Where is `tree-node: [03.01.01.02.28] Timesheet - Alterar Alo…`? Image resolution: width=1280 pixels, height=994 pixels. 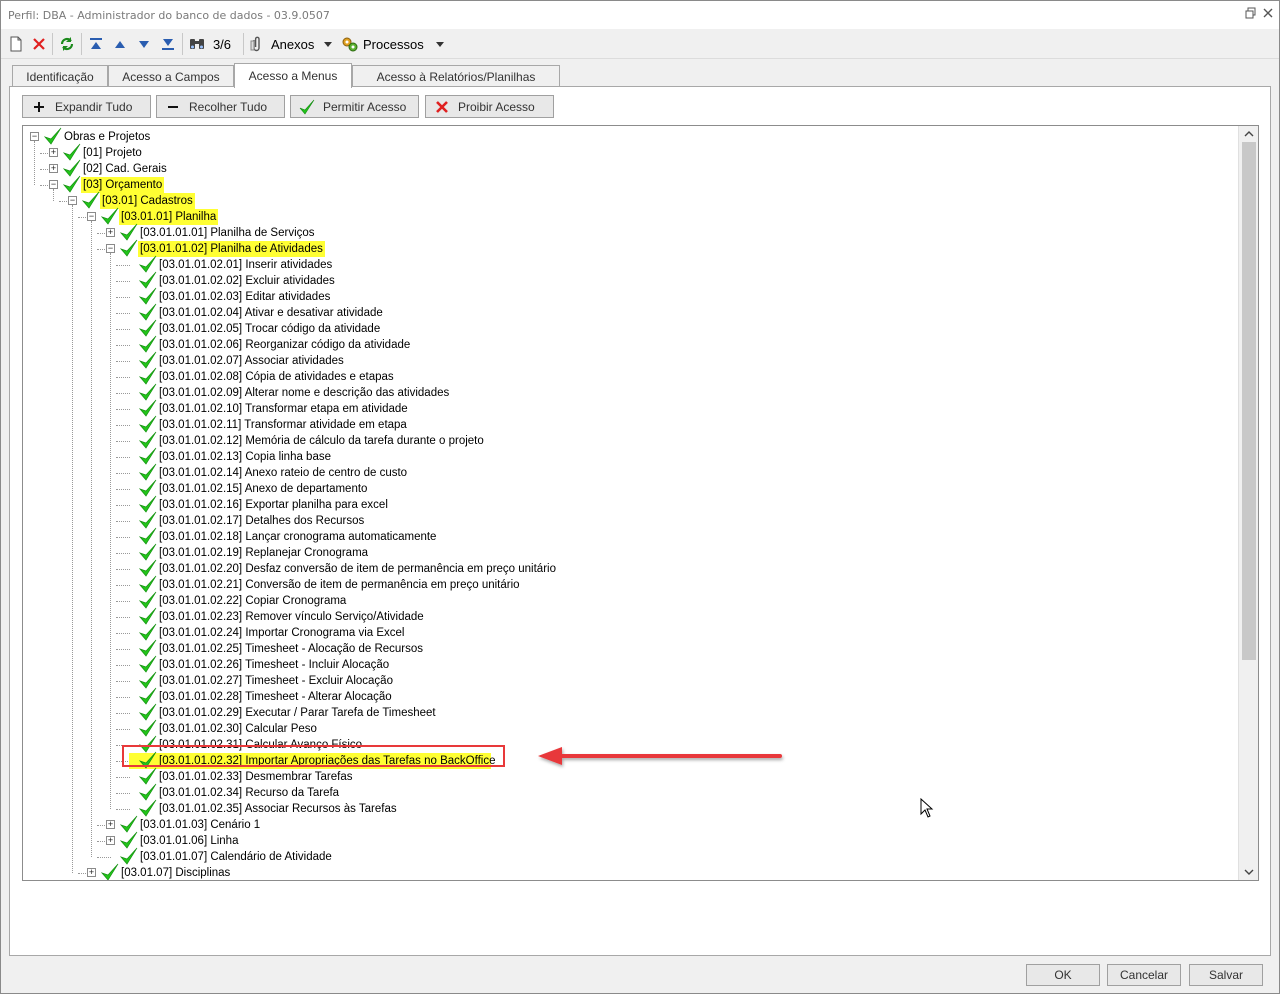 tree-node: [03.01.01.02.28] Timesheet - Alterar Alo… is located at coordinates (623, 696).